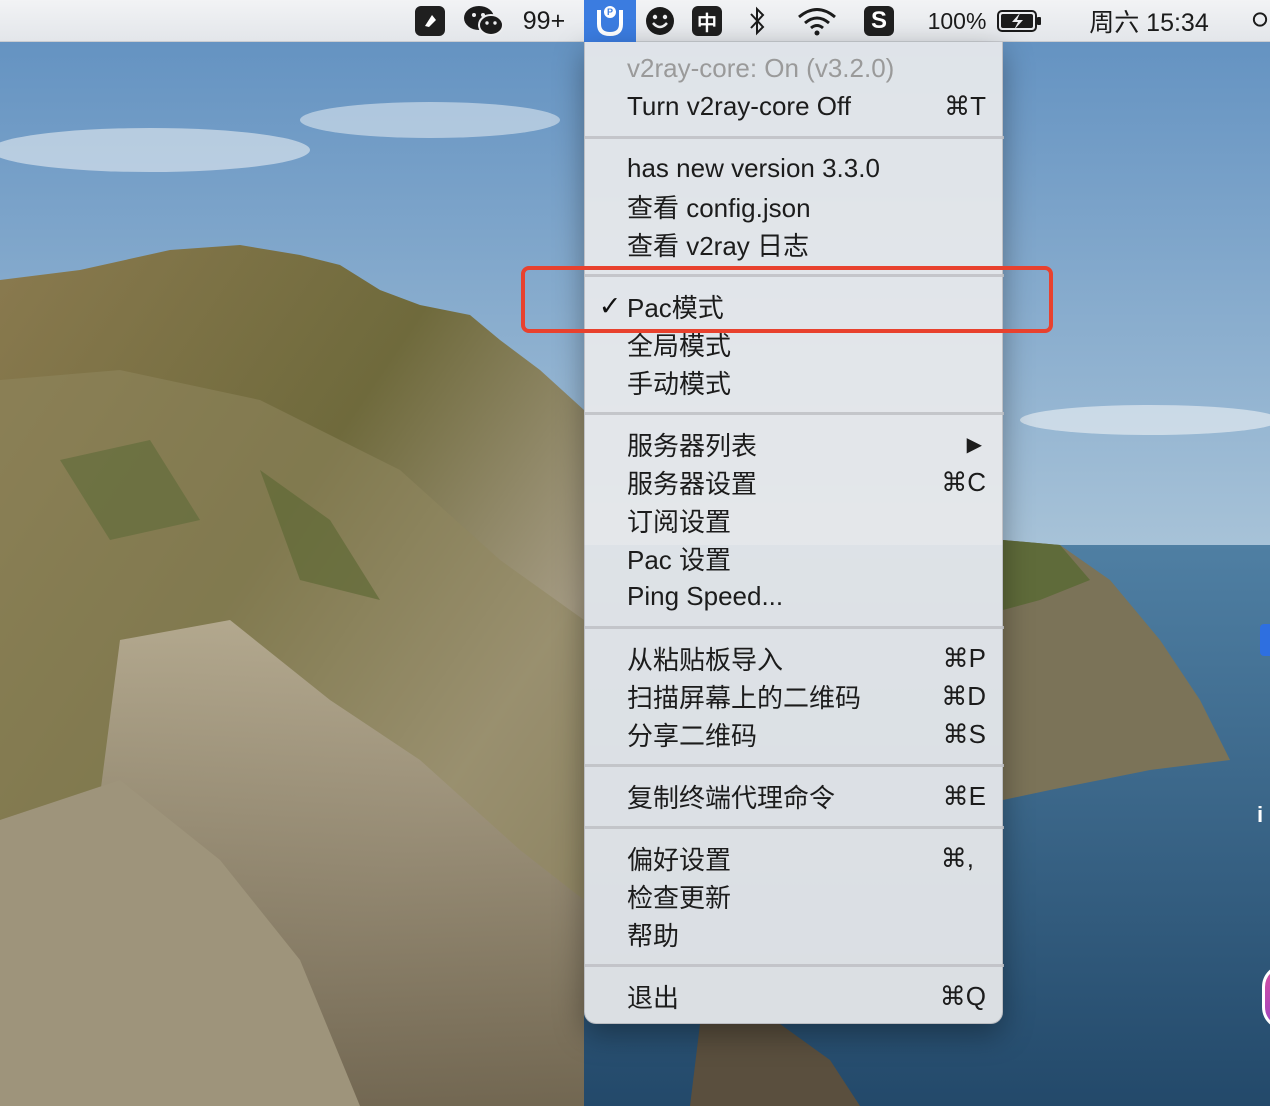 The height and width of the screenshot is (1106, 1270). I want to click on wechat-badge-count: 99+, so click(544, 20).